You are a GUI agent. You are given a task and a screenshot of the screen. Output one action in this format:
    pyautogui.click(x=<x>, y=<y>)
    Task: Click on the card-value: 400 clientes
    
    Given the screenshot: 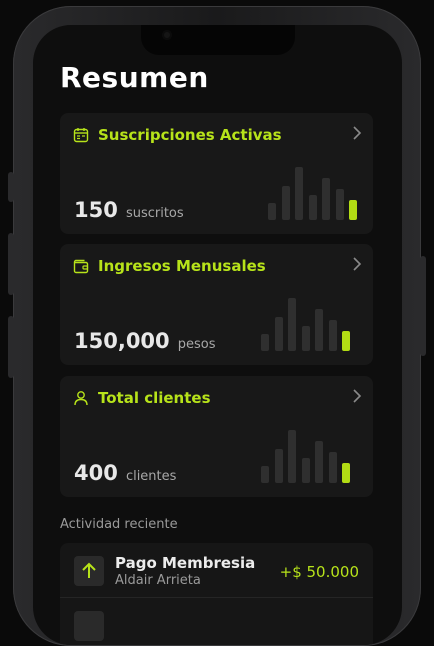 What is the action you would take?
    pyautogui.click(x=125, y=473)
    